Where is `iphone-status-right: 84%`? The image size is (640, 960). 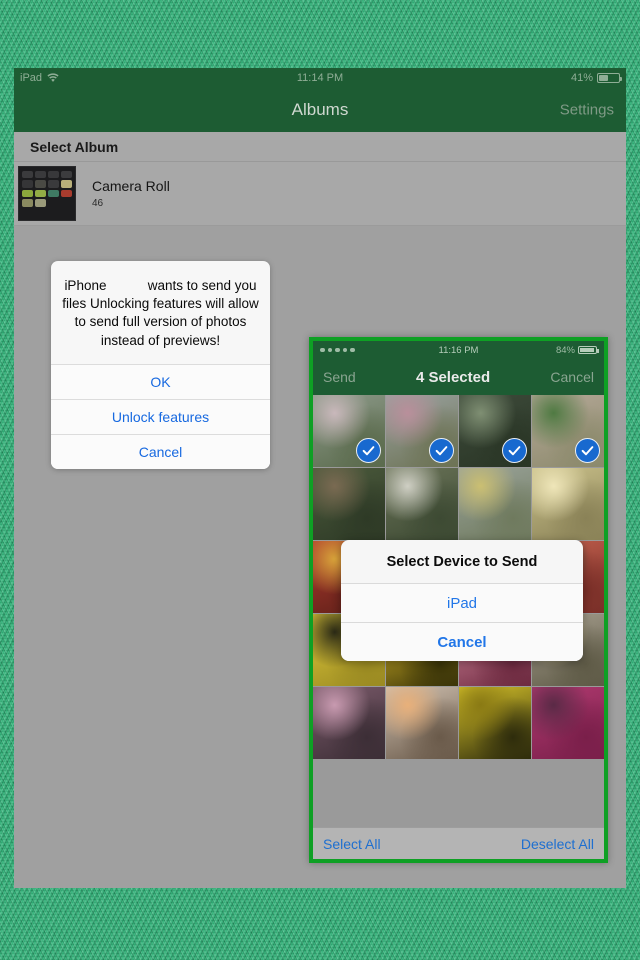 iphone-status-right: 84% is located at coordinates (577, 350).